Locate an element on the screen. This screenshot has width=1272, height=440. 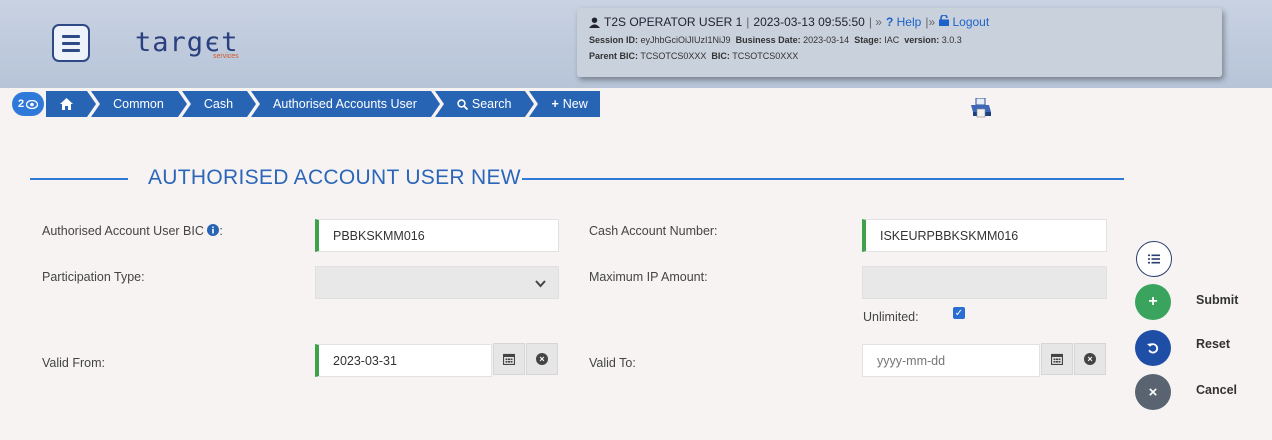
session-id-value: eyJhbGciOiJIUzI1NiJ9 is located at coordinates (685, 40).